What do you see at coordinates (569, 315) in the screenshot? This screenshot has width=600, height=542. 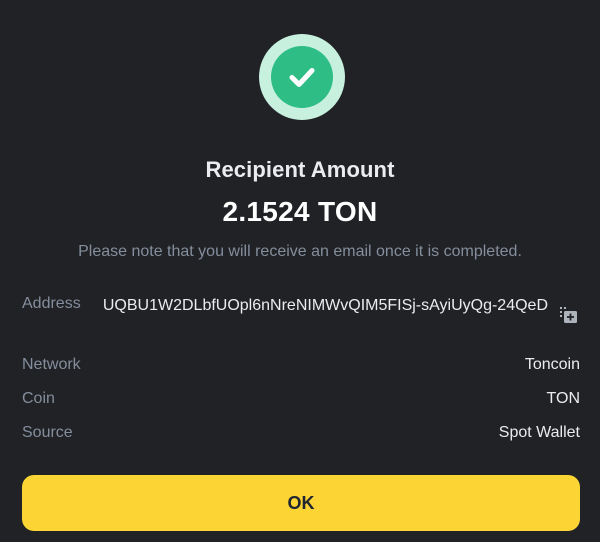 I see `copy-icon` at bounding box center [569, 315].